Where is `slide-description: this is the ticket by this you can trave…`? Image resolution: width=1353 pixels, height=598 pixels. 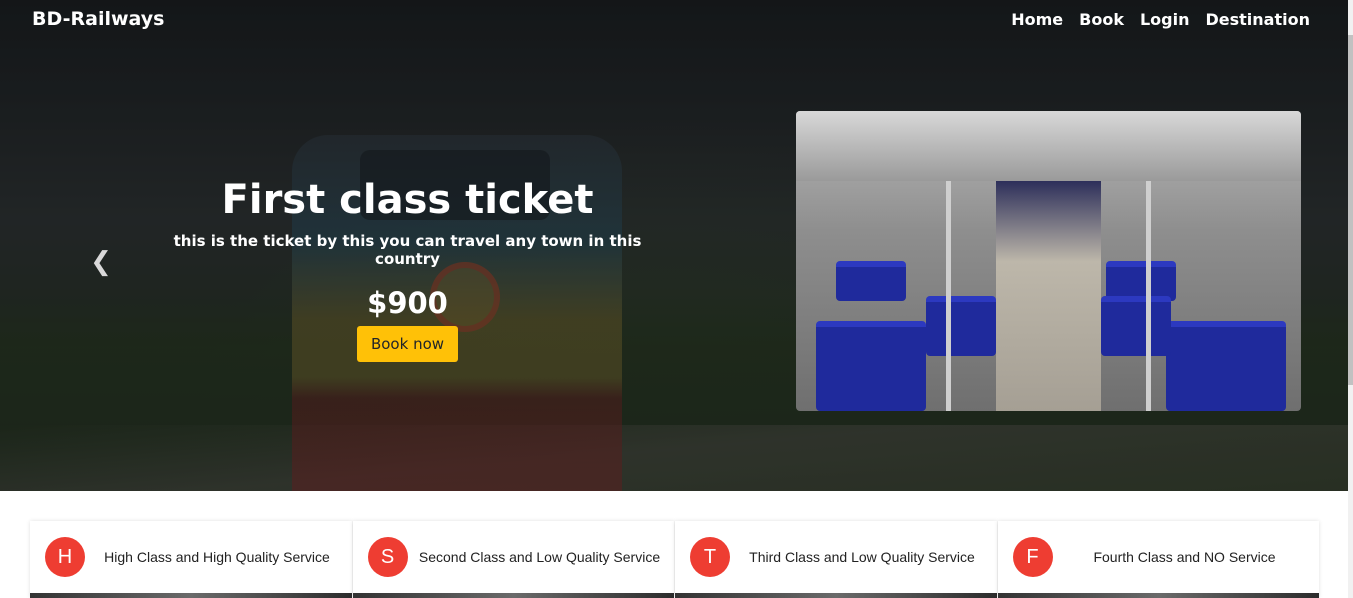 slide-description: this is the ticket by this you can trave… is located at coordinates (407, 250).